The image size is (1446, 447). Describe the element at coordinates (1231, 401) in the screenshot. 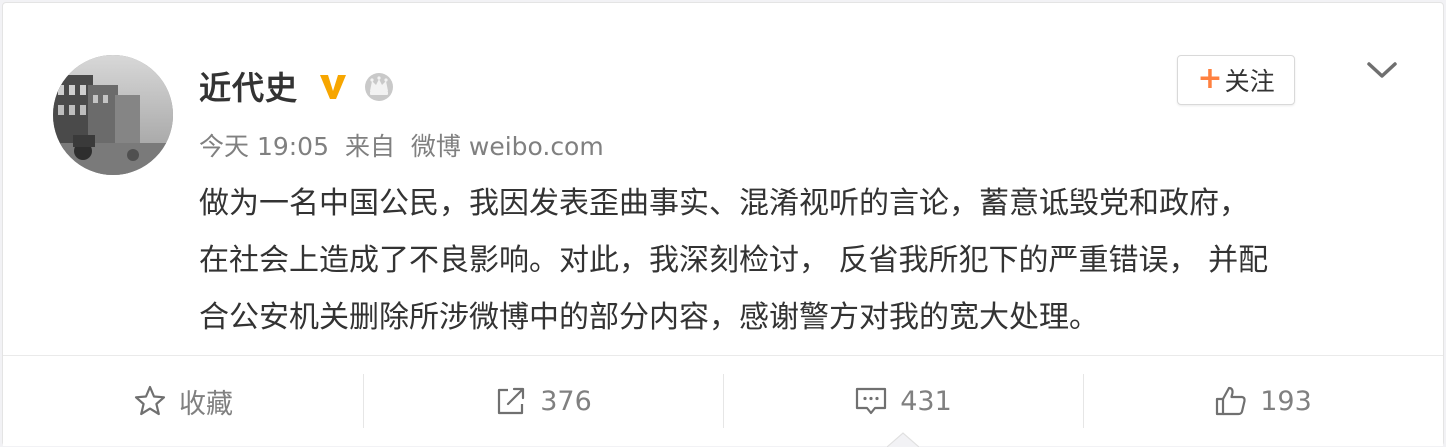

I see `like-icon` at that location.